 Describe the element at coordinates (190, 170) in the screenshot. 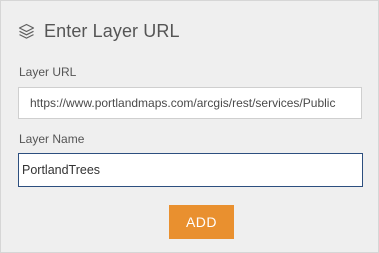

I see `layer-name-input` at that location.